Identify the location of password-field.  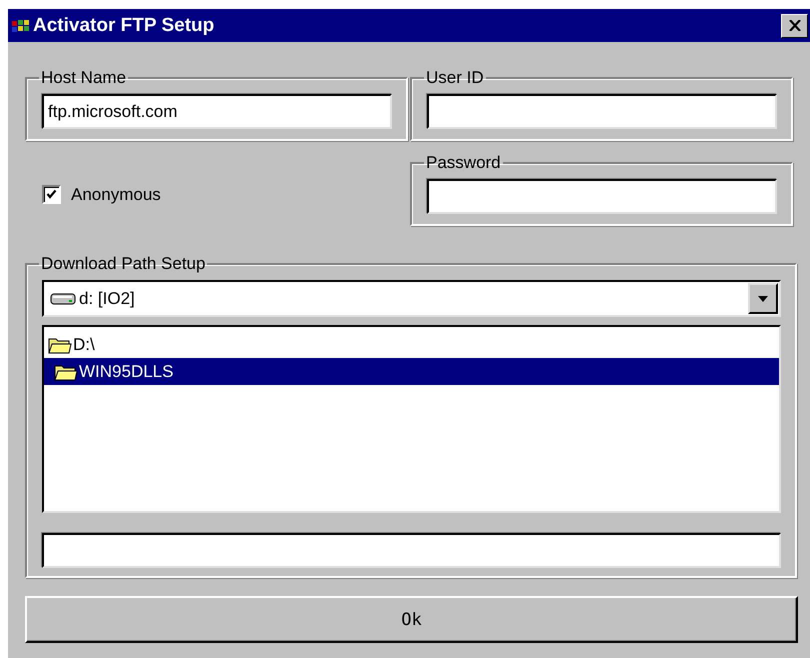
(602, 196).